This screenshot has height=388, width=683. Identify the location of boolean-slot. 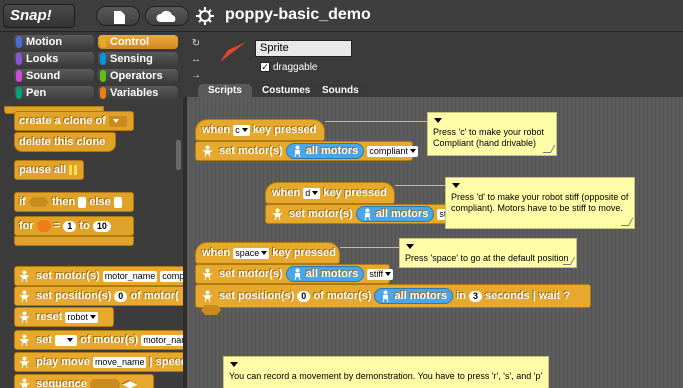
(38, 202).